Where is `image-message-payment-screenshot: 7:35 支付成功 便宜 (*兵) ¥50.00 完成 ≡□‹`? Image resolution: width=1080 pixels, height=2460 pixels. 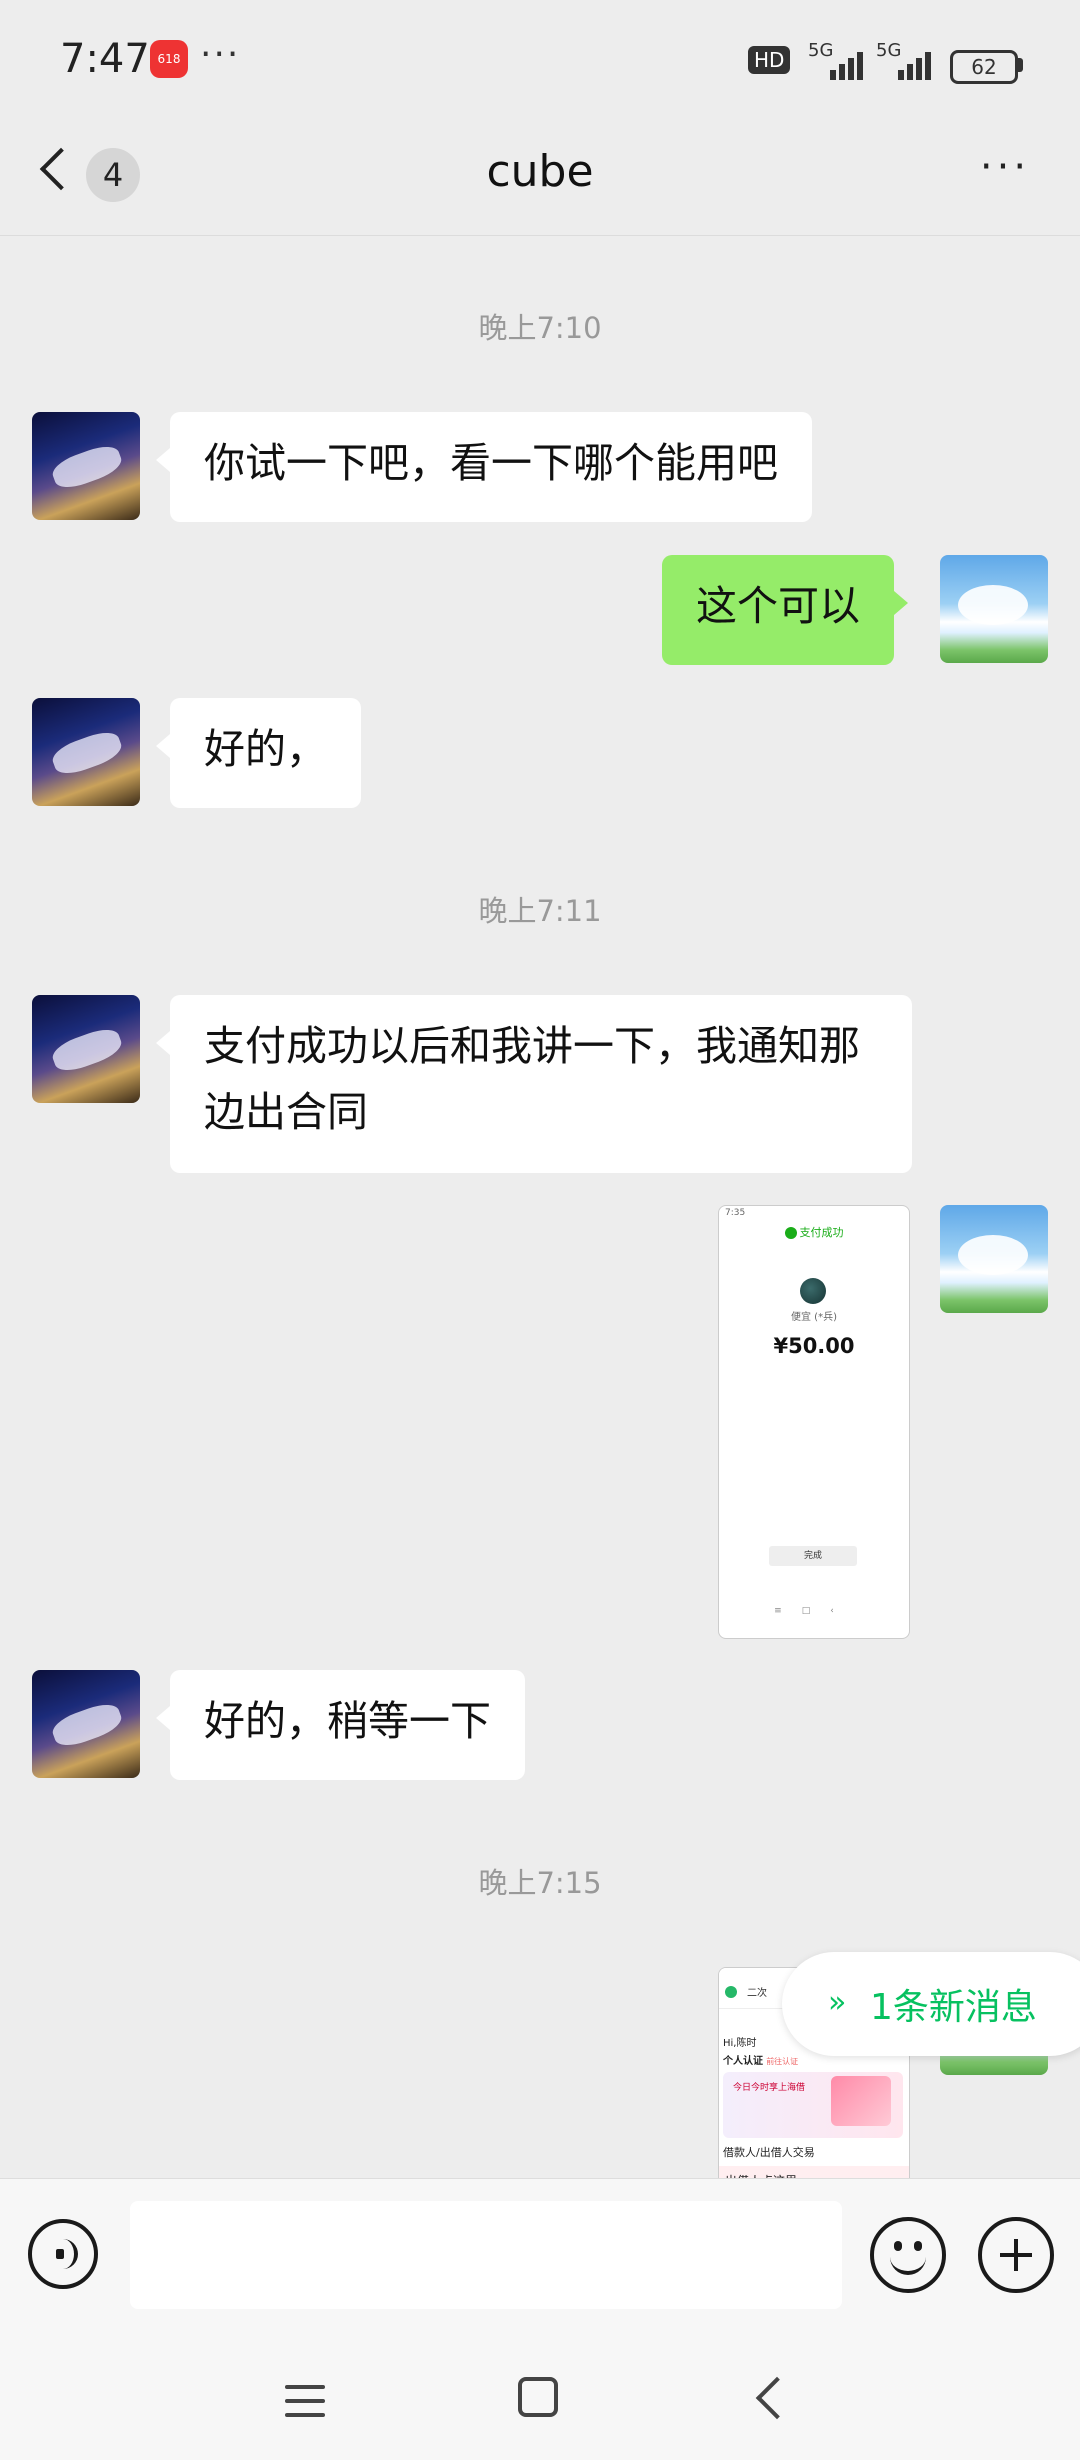
image-message-payment-screenshot: 7:35 支付成功 便宜 (*兵) ¥50.00 完成 ≡□‹ is located at coordinates (814, 1422).